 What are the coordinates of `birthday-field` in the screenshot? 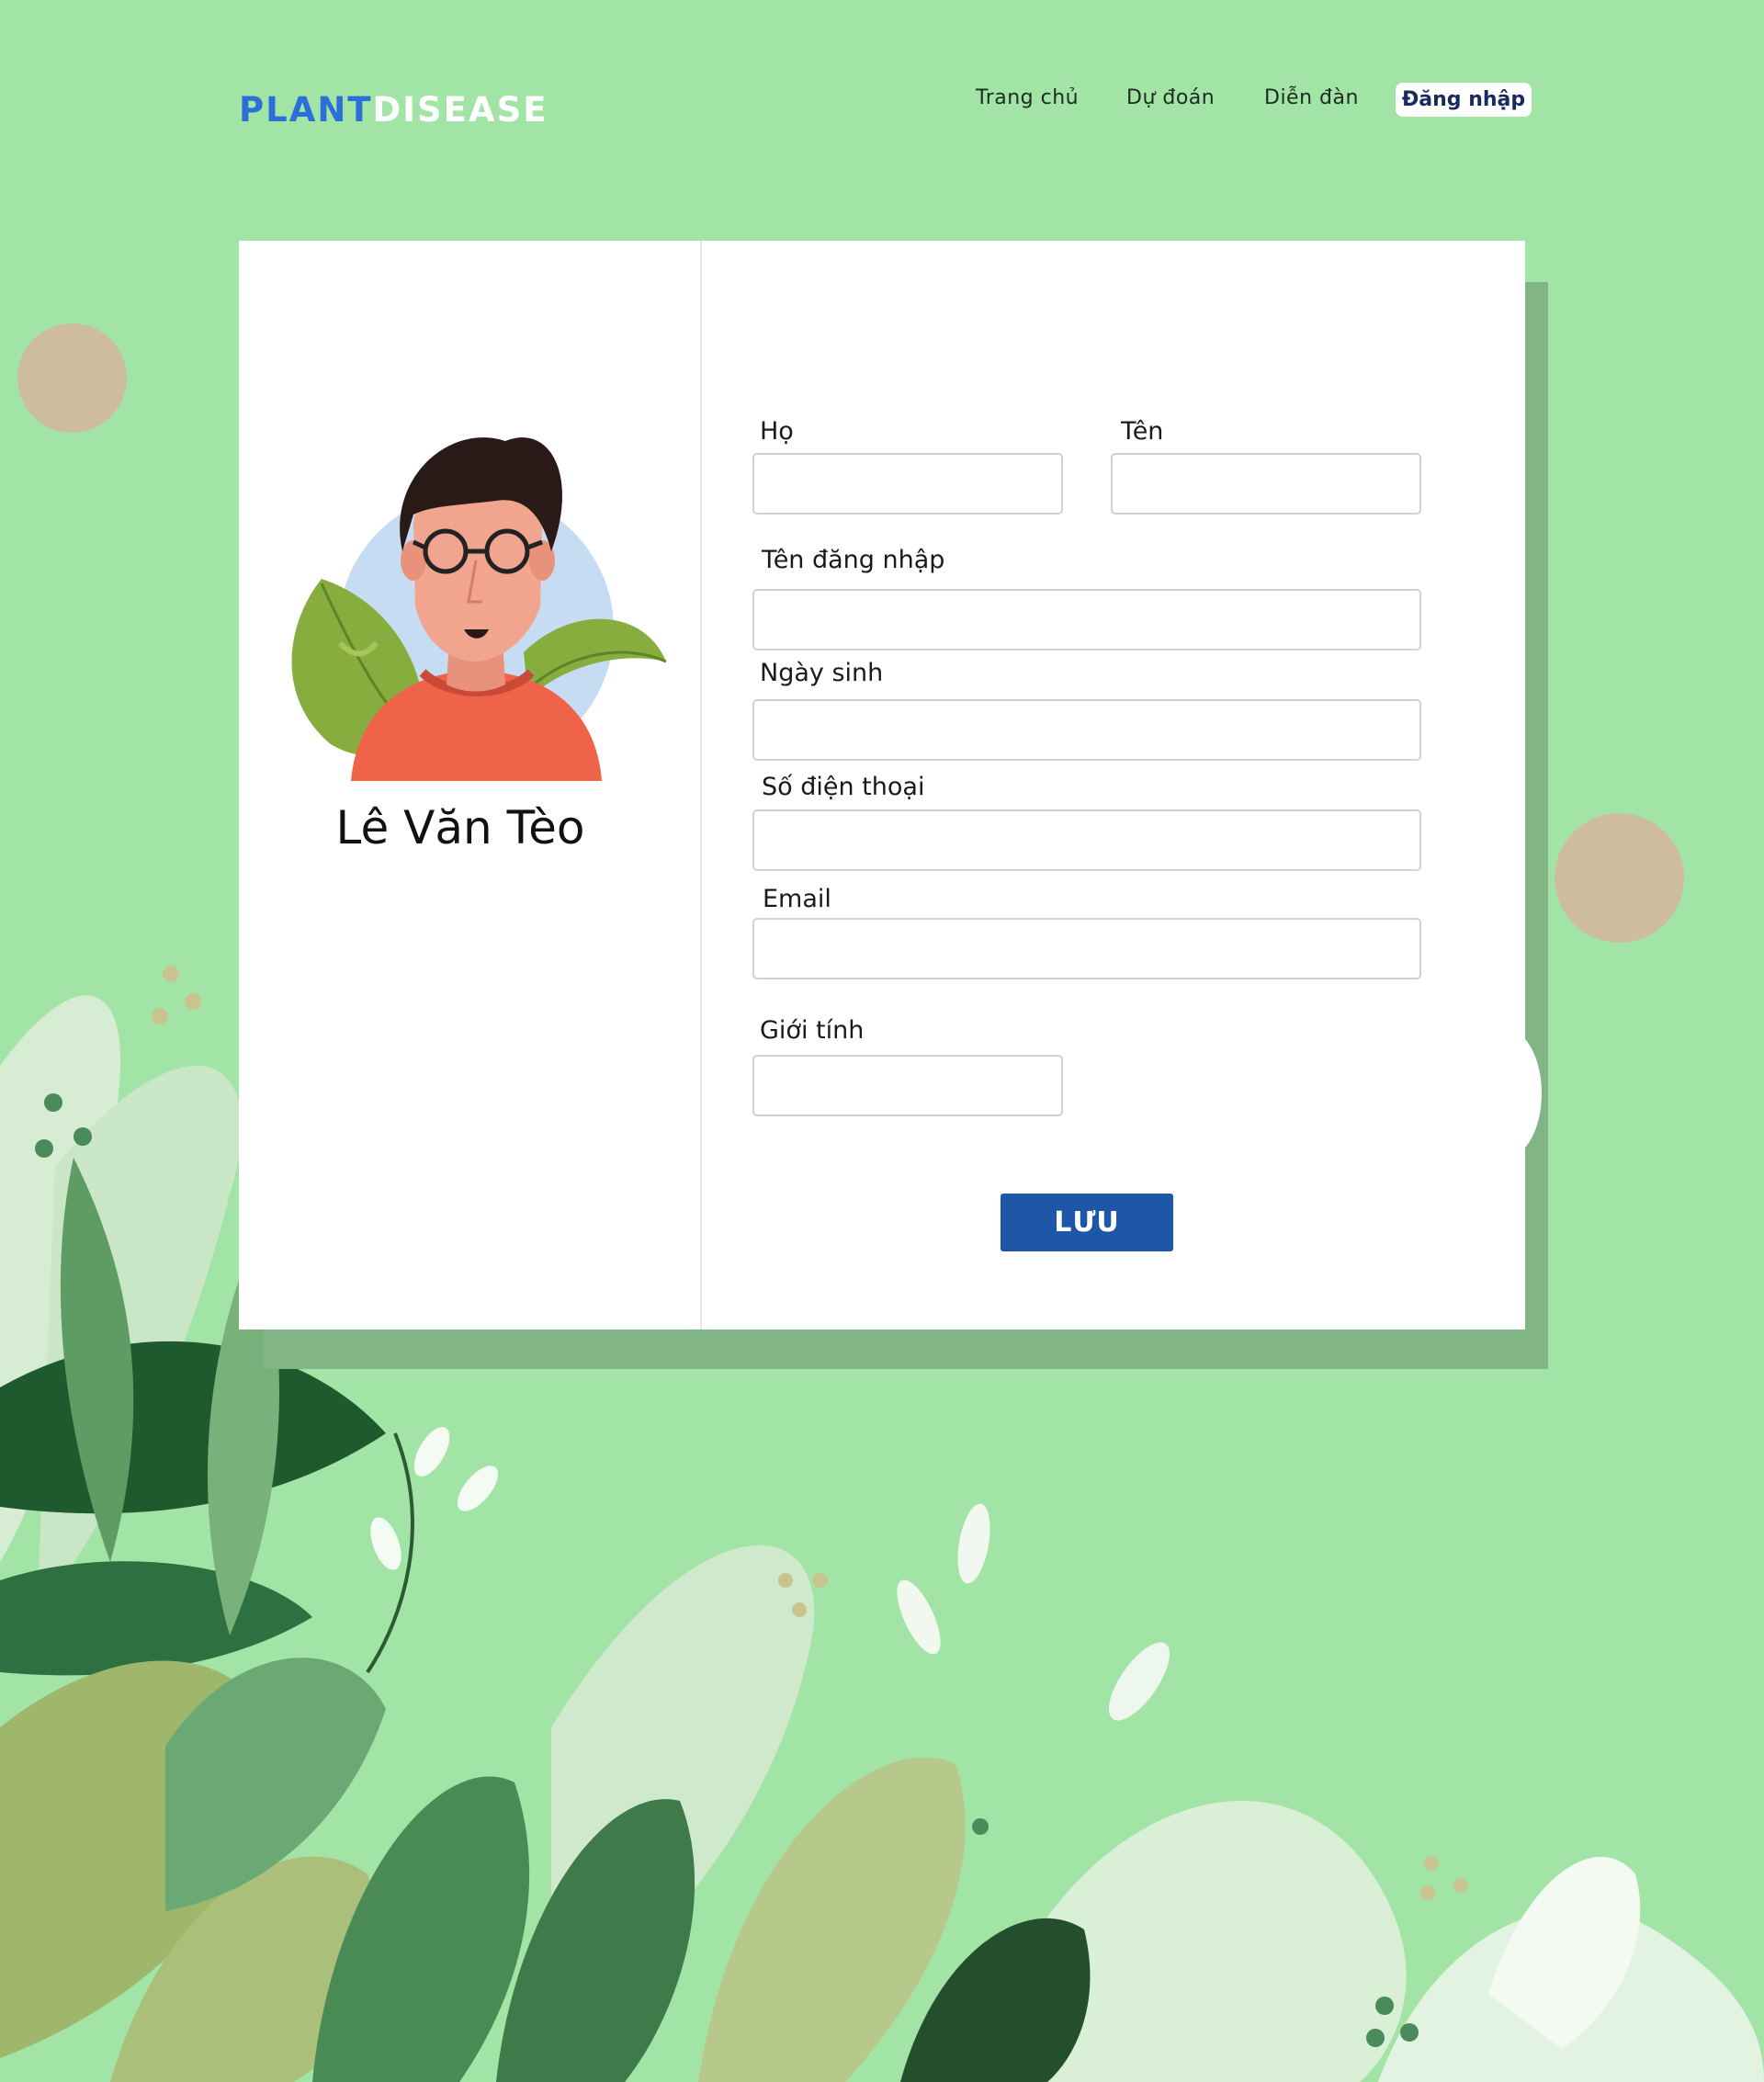 It's located at (1086, 730).